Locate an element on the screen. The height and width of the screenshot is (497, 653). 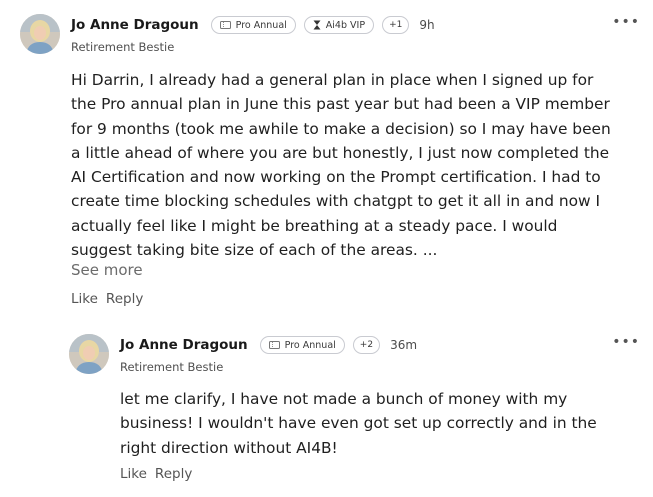
hourglass-icon is located at coordinates (317, 25).